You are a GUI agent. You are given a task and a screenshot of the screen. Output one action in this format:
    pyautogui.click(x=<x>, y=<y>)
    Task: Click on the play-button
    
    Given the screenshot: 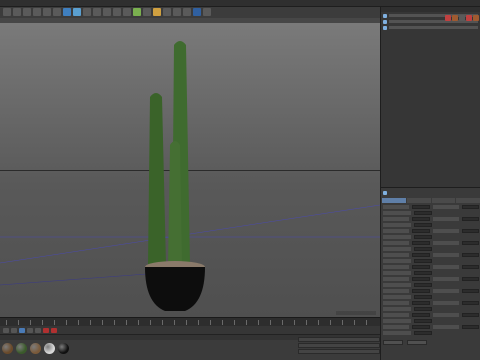 What is the action you would take?
    pyautogui.click(x=22, y=330)
    